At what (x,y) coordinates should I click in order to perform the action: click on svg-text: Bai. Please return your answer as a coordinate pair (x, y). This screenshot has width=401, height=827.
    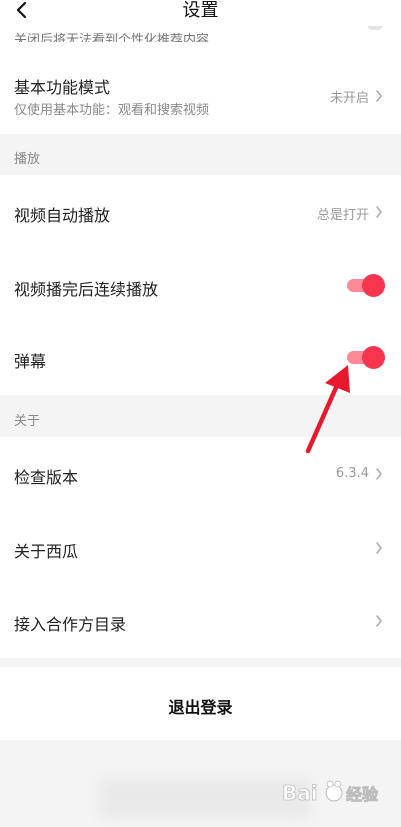
    Looking at the image, I should click on (300, 793).